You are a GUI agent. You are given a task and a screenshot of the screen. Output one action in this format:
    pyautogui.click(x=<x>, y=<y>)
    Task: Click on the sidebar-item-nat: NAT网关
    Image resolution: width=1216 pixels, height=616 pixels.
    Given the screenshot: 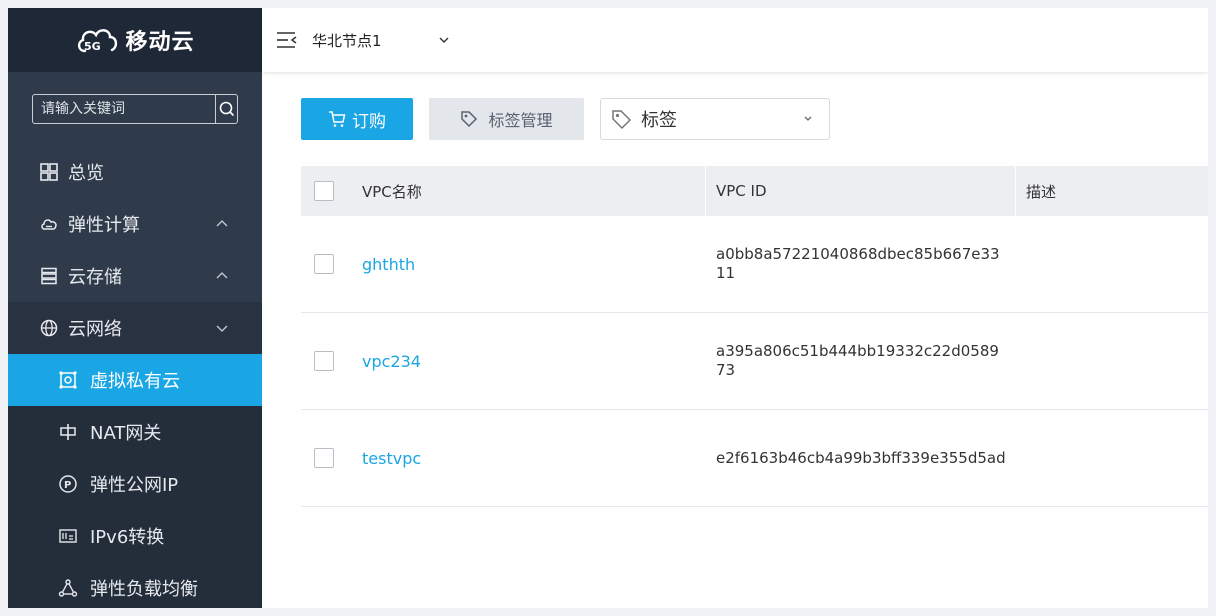 What is the action you would take?
    pyautogui.click(x=135, y=432)
    